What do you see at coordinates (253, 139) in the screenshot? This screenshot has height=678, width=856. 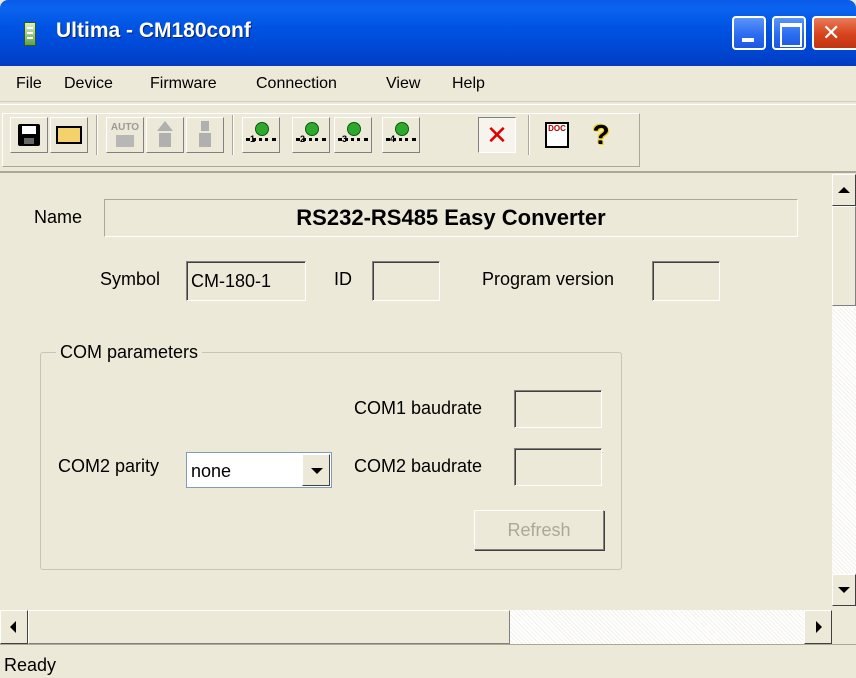 I see `connect-1-number: 1` at bounding box center [253, 139].